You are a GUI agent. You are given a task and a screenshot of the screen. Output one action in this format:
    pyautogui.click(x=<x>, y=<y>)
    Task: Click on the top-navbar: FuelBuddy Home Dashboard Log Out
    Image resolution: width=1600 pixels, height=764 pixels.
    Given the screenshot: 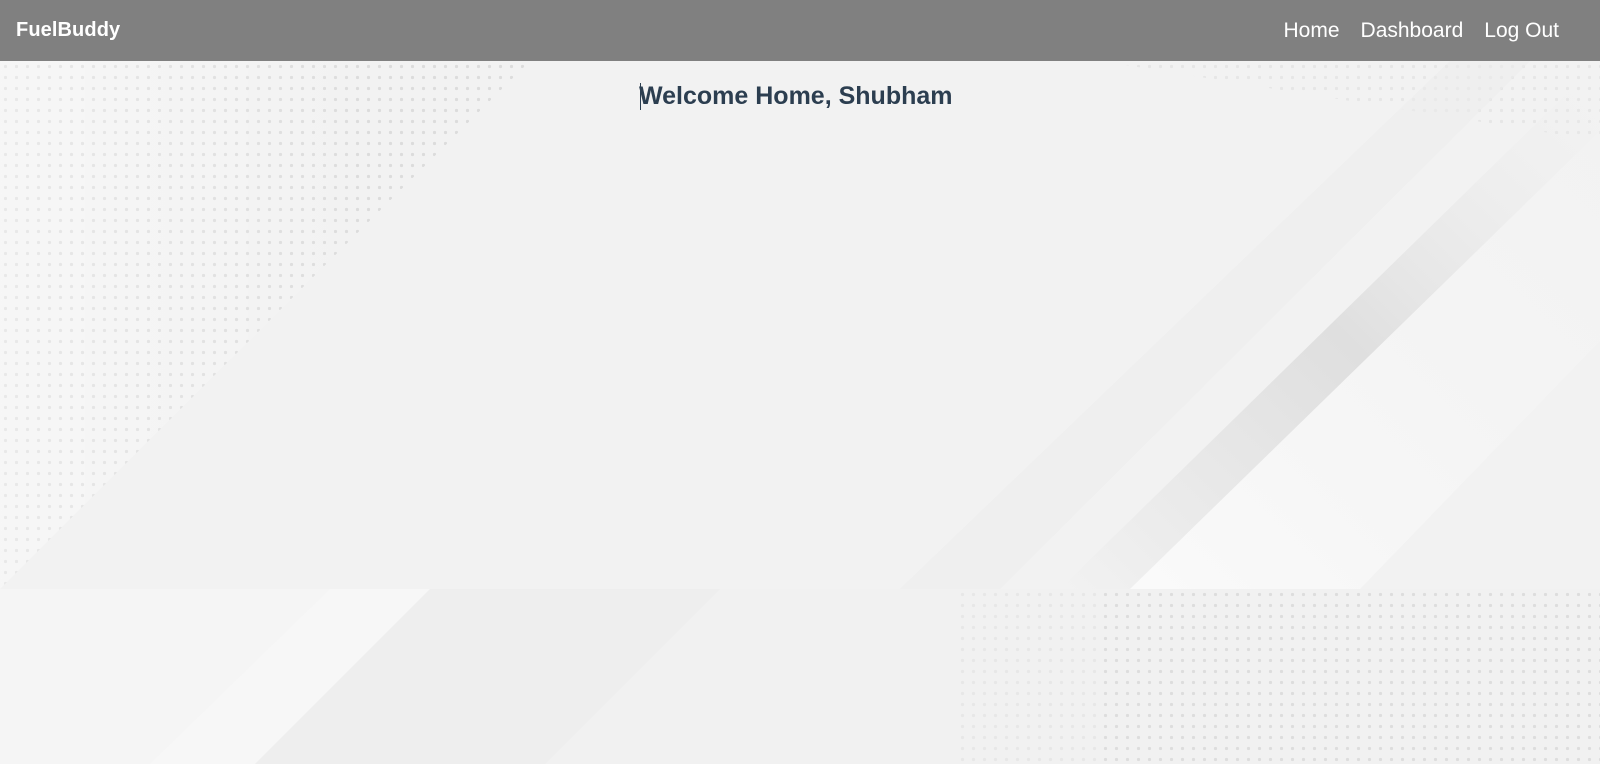 What is the action you would take?
    pyautogui.click(x=800, y=30)
    